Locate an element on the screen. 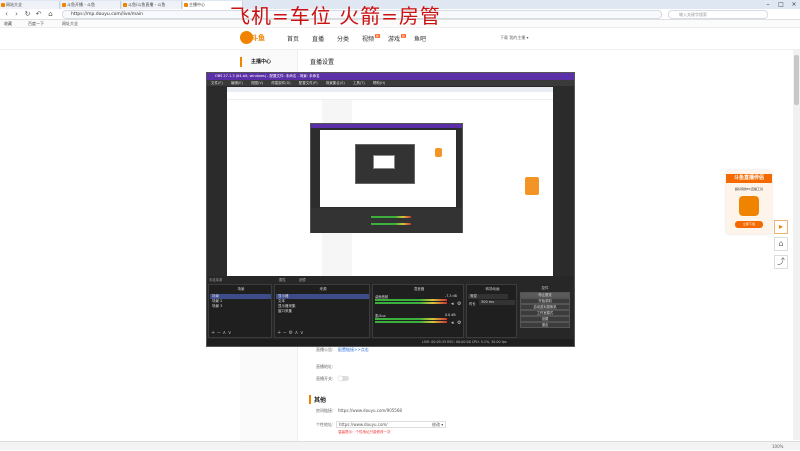  douyu-logo: 斗鱼 is located at coordinates (255, 38).